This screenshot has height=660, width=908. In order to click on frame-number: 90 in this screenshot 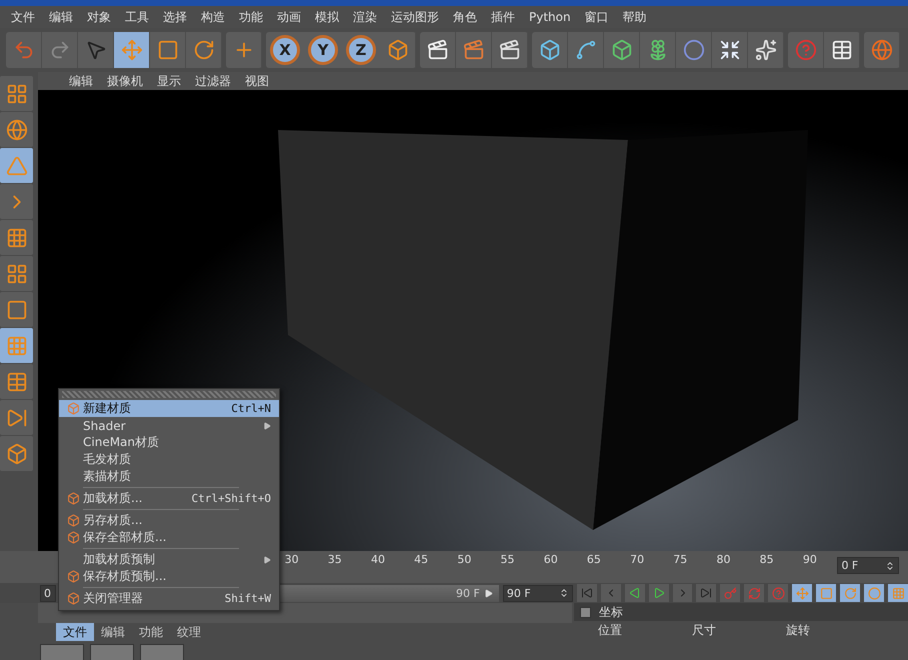, I will do `click(810, 559)`.